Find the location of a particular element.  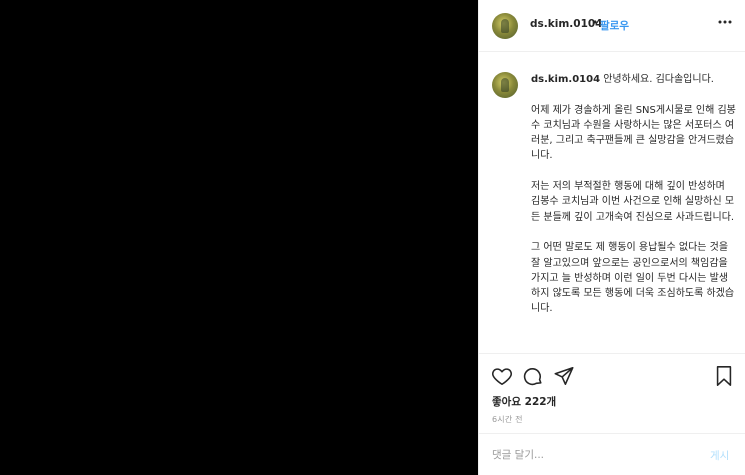

profile-avatar is located at coordinates (505, 26).